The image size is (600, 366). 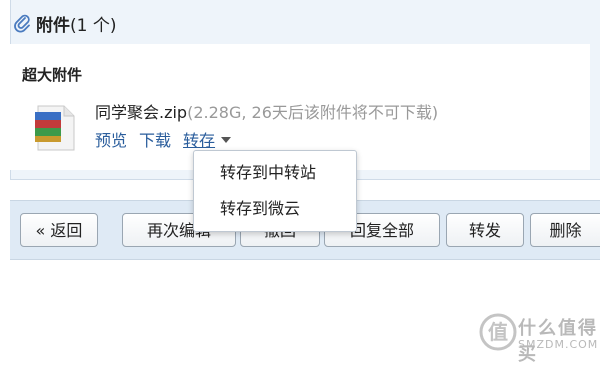 What do you see at coordinates (22, 23) in the screenshot?
I see `paperclip-icon` at bounding box center [22, 23].